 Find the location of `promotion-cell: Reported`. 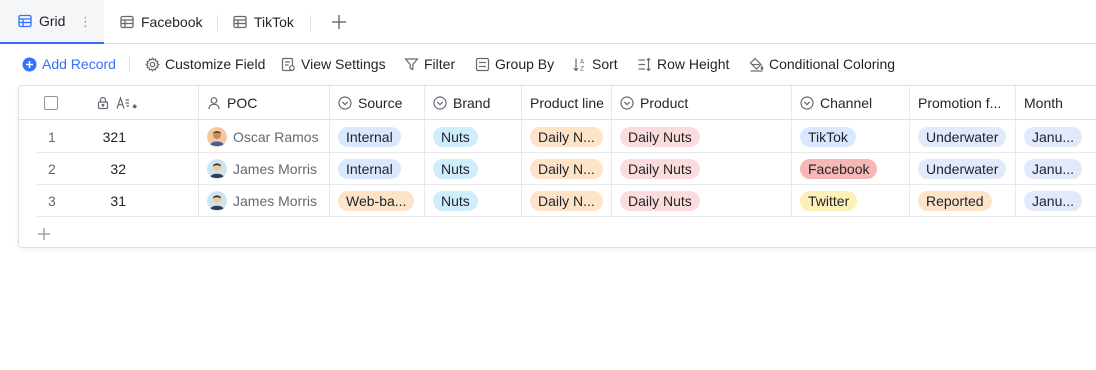

promotion-cell: Reported is located at coordinates (963, 201).